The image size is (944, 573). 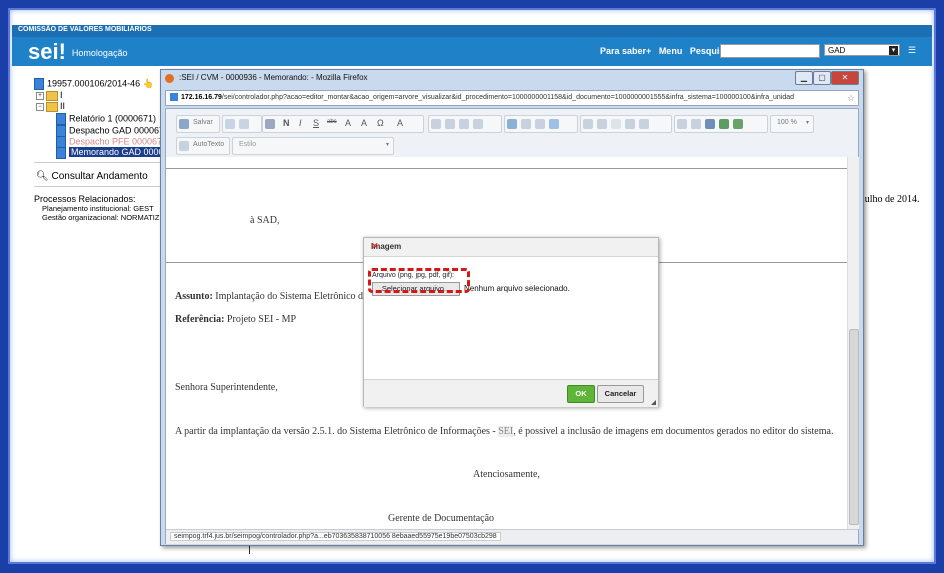 I want to click on paste-word-icon, so click(x=478, y=124).